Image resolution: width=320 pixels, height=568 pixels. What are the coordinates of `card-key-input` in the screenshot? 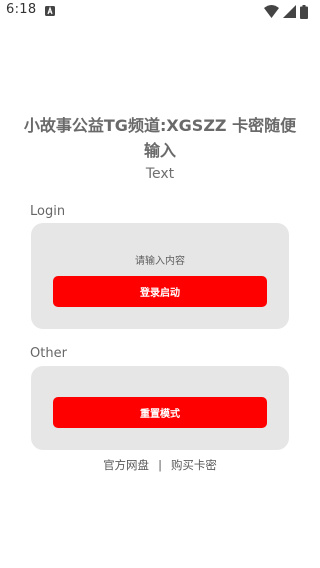 It's located at (160, 261).